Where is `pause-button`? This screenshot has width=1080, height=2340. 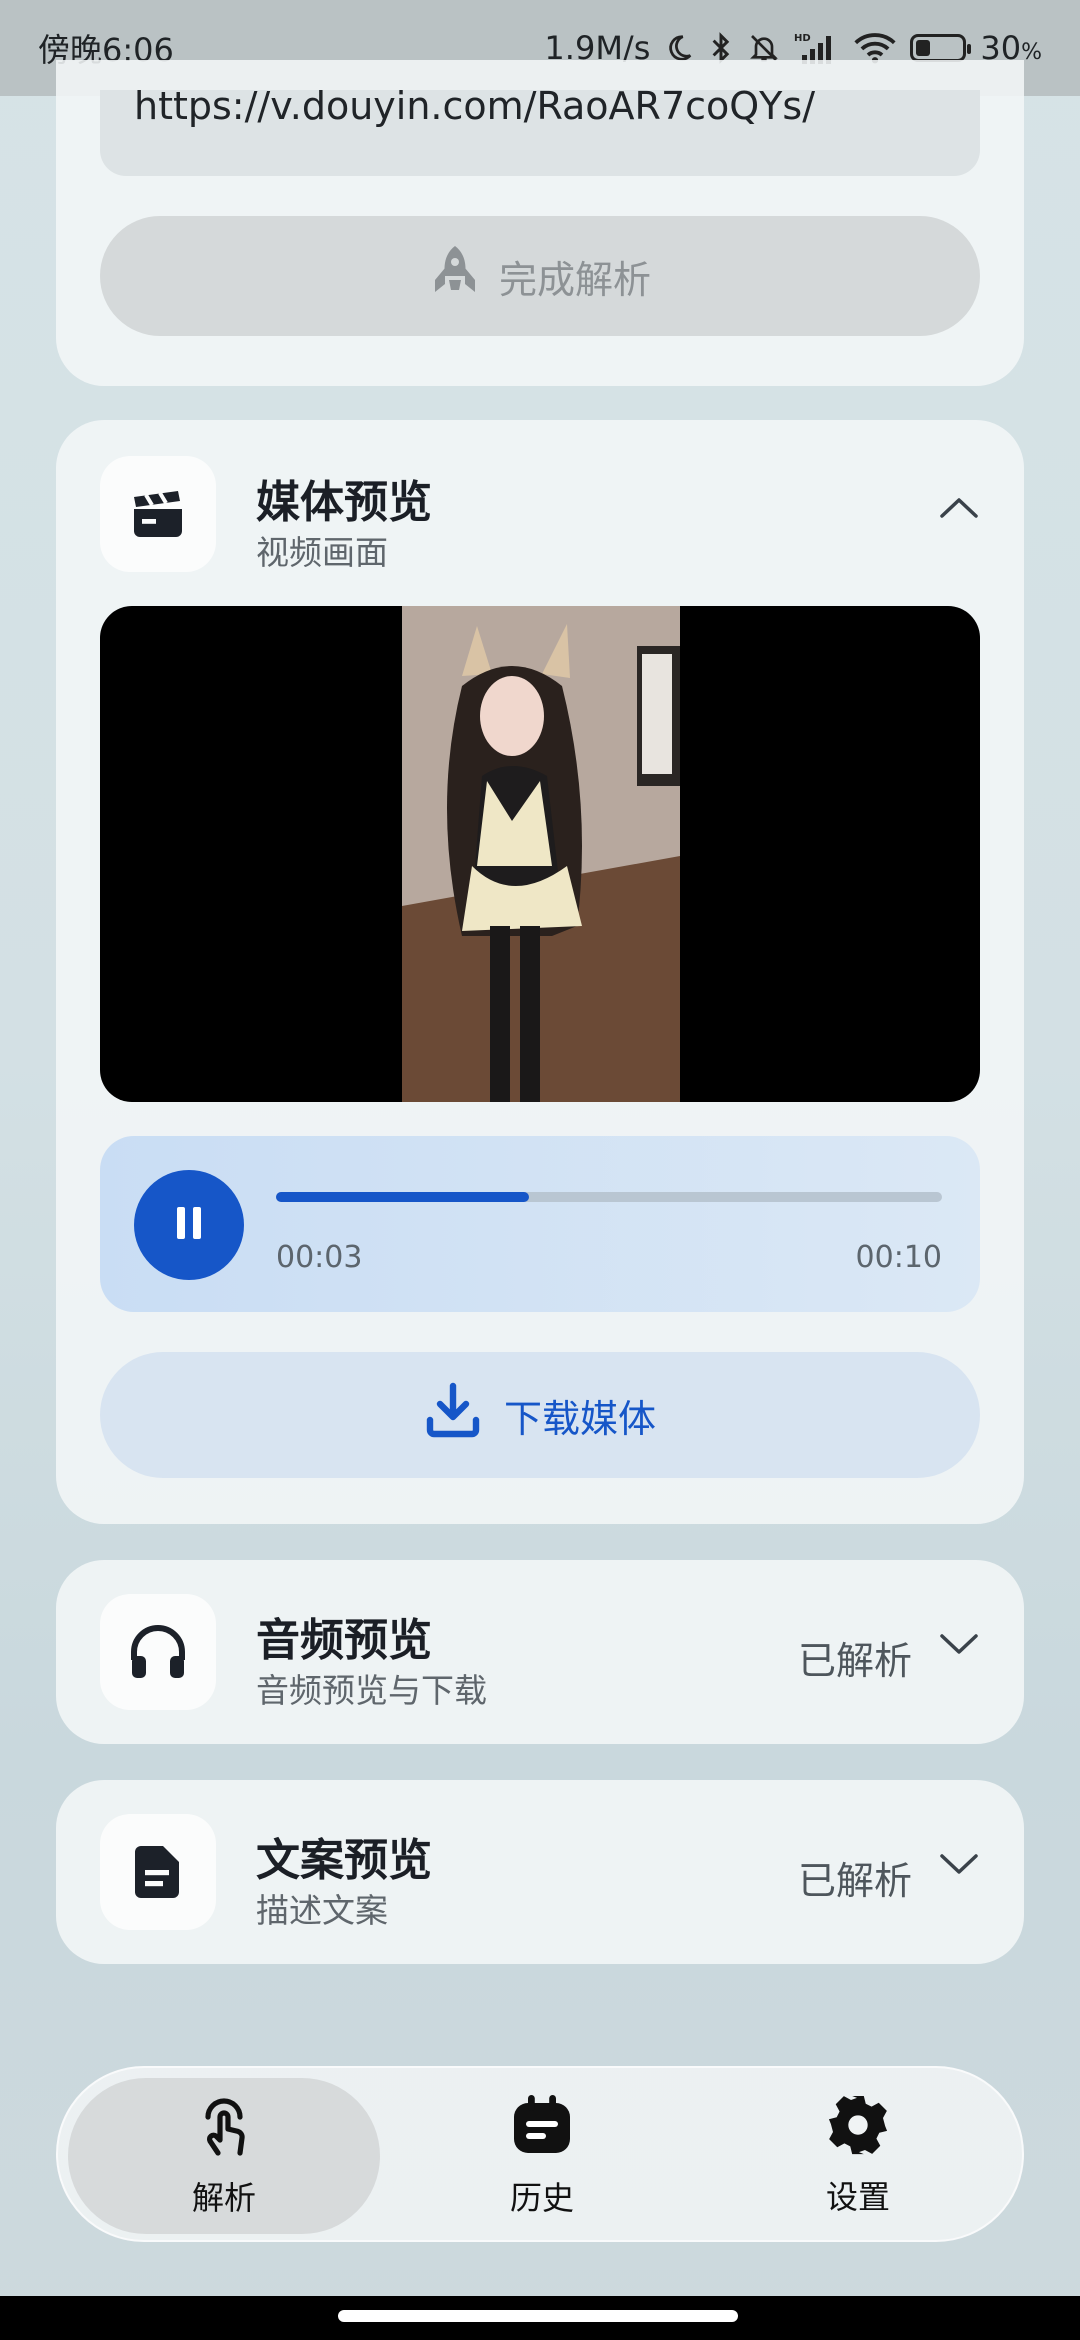
pause-button is located at coordinates (189, 1225).